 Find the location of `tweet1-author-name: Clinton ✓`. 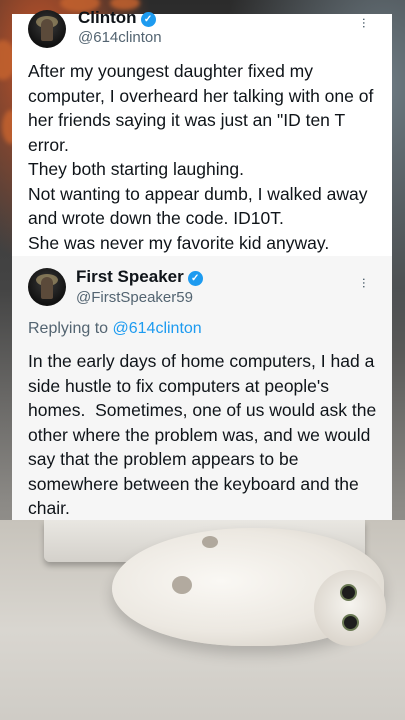

tweet1-author-name: Clinton ✓ is located at coordinates (117, 18).